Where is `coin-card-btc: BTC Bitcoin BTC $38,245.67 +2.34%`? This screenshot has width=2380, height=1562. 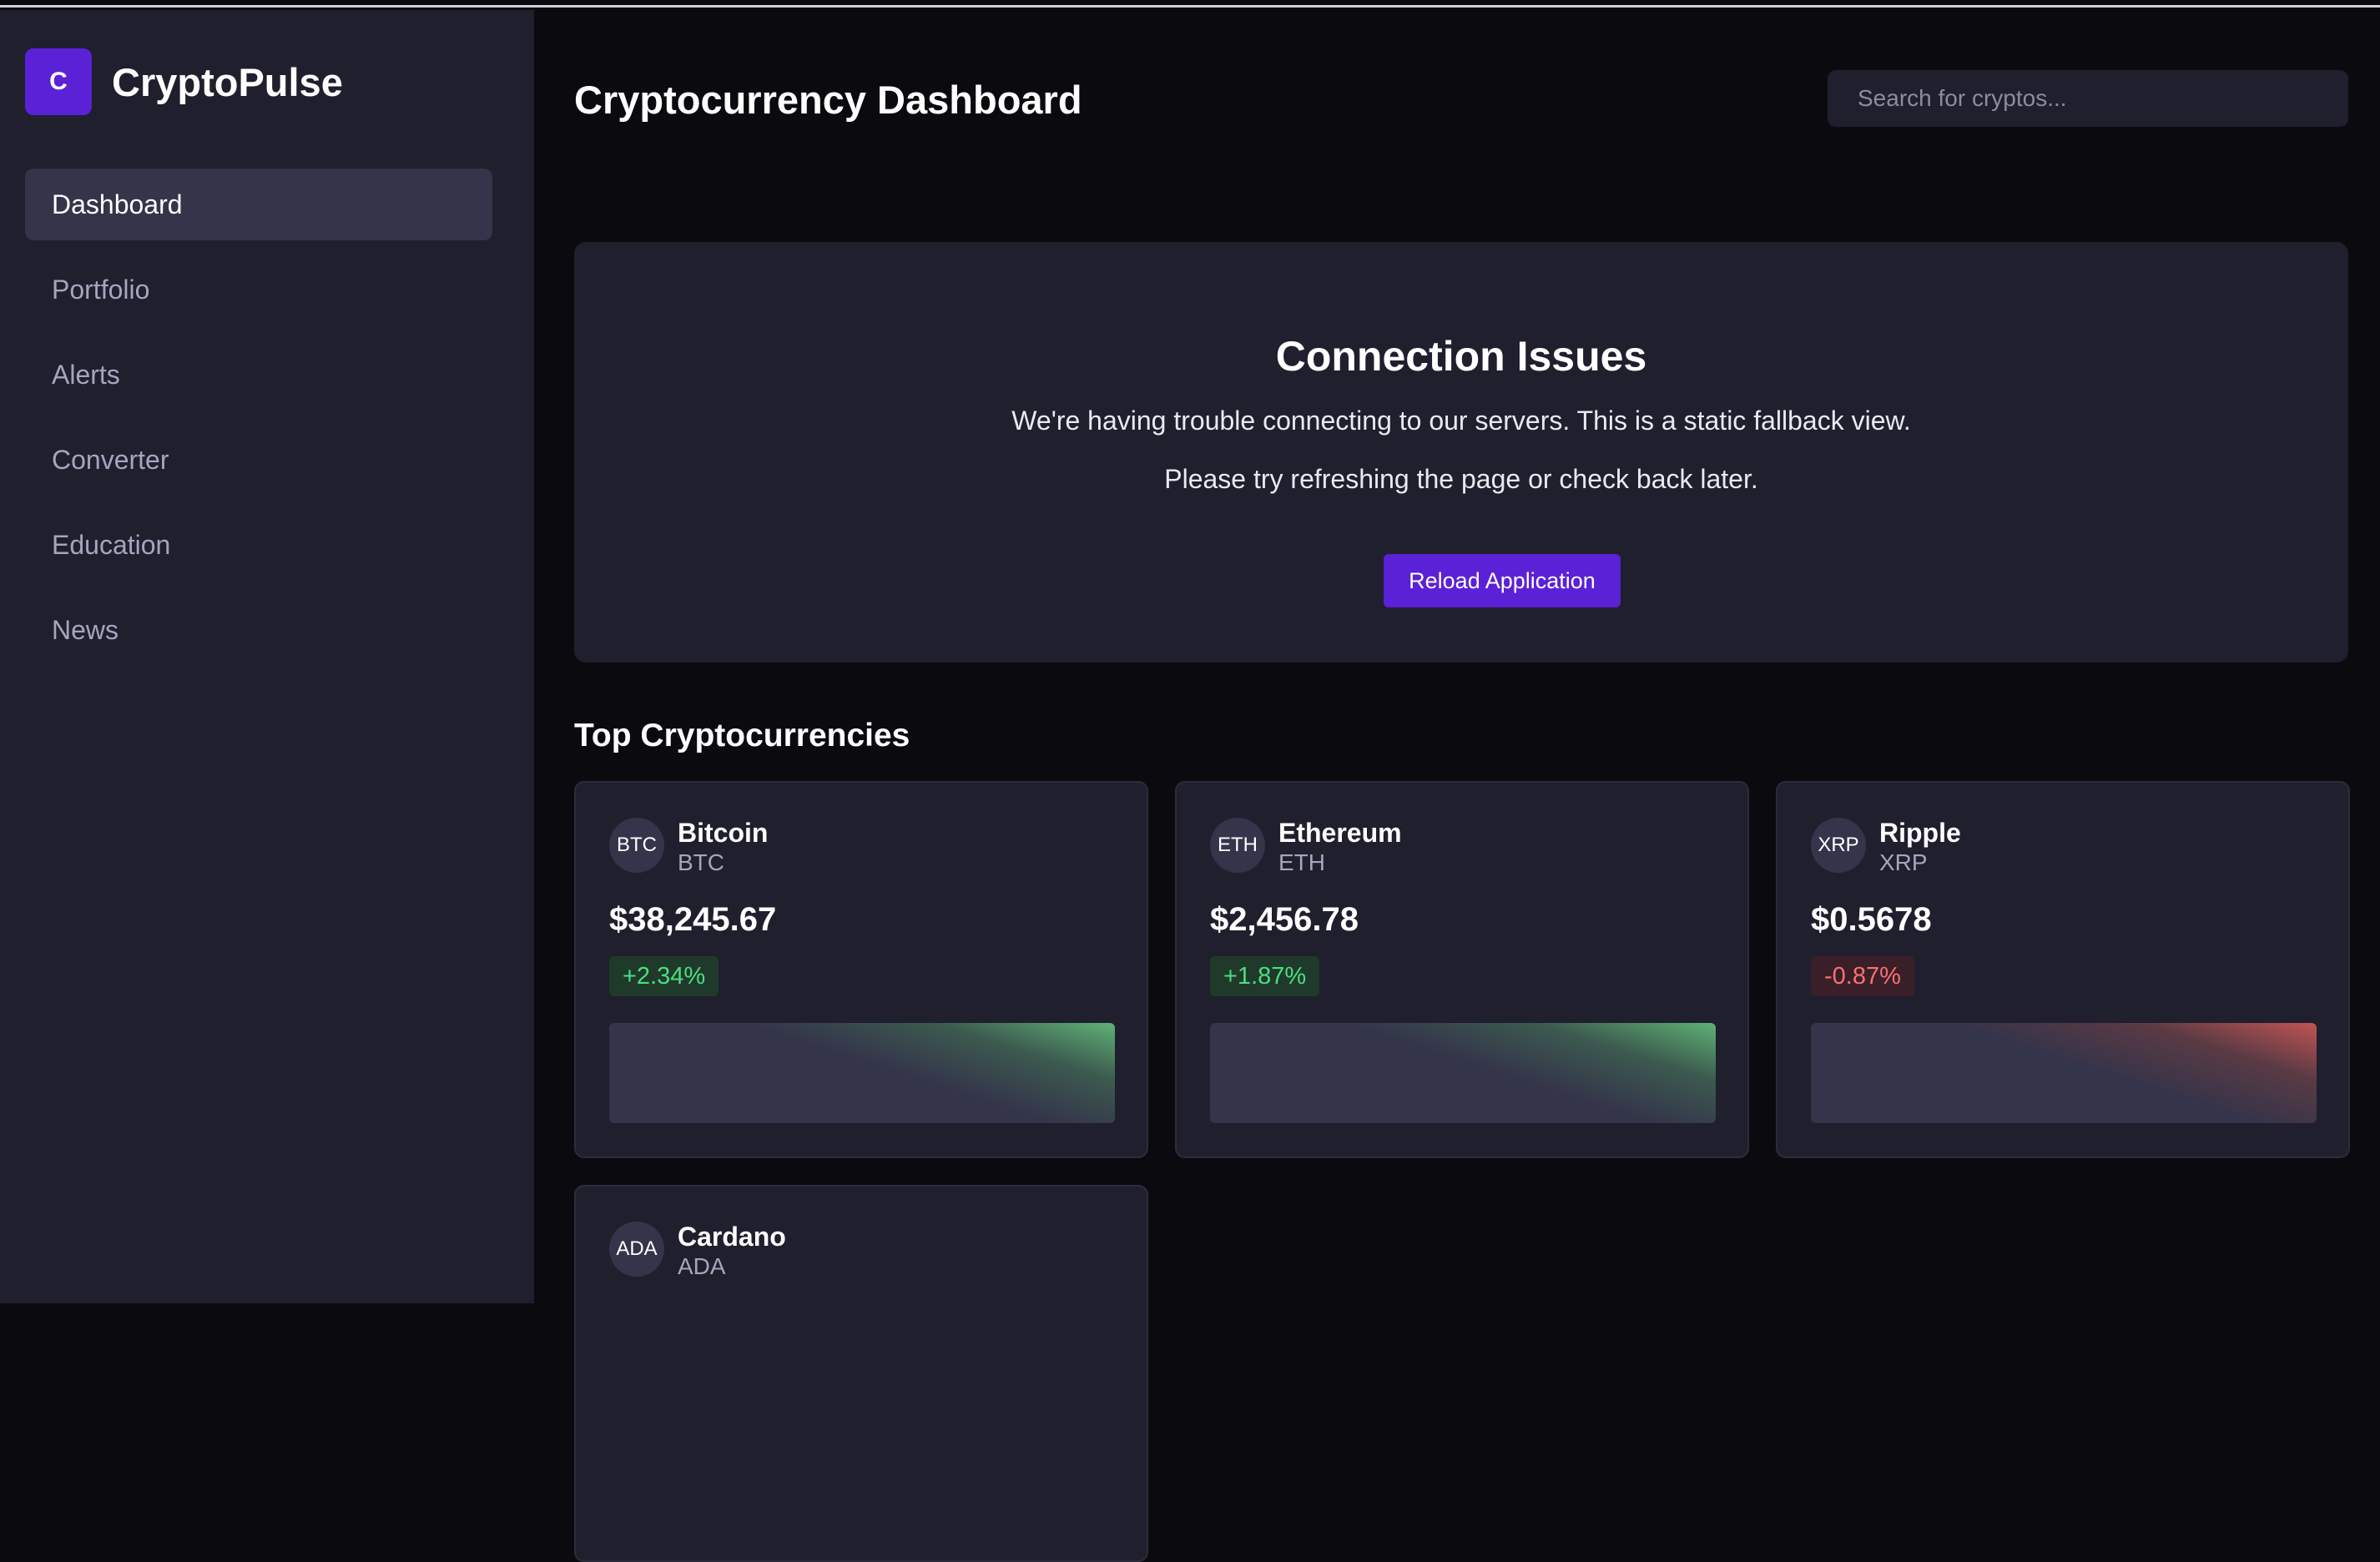 coin-card-btc: BTC Bitcoin BTC $38,245.67 +2.34% is located at coordinates (861, 970).